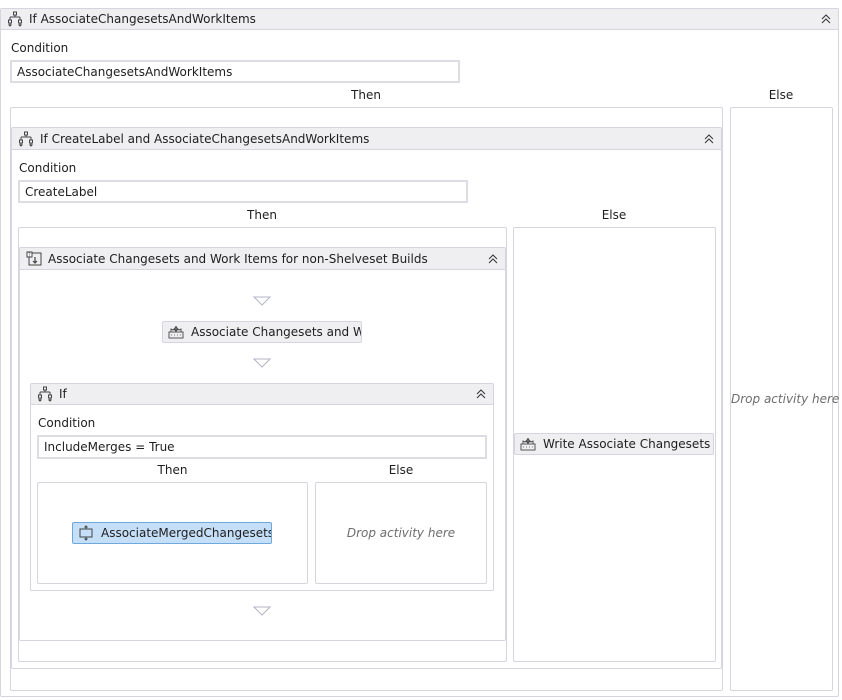 The width and height of the screenshot is (842, 700). I want to click on nested-then-label: Then, so click(172, 470).